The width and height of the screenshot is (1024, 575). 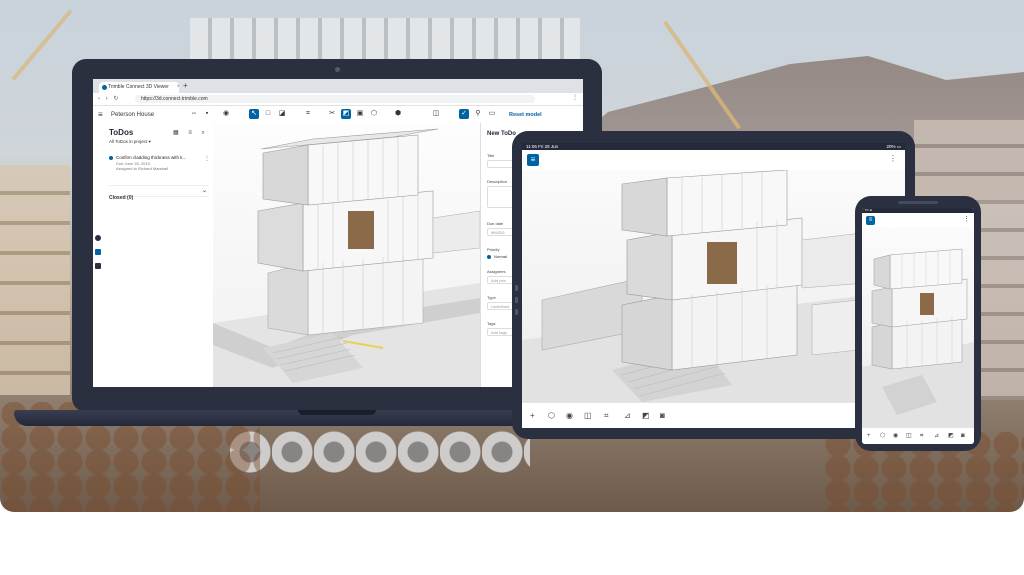 I want to click on comment-icon: ▭, so click(x=492, y=114).